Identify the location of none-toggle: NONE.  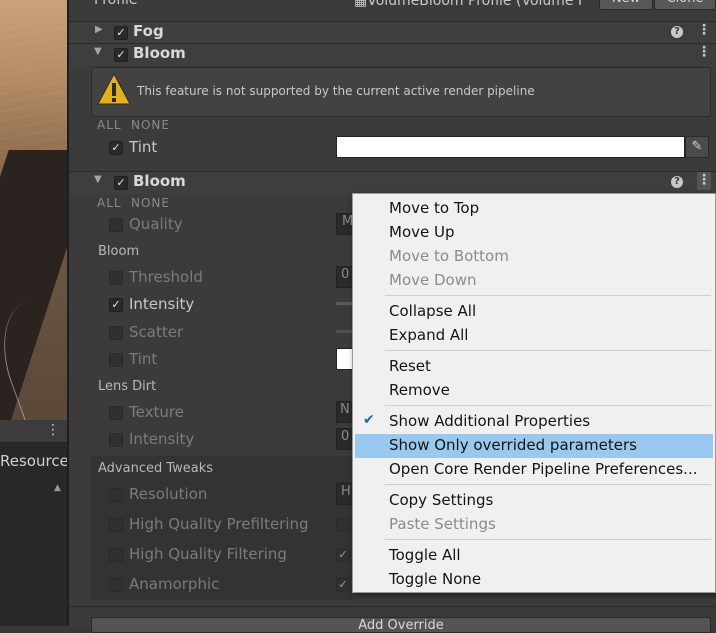
(150, 125).